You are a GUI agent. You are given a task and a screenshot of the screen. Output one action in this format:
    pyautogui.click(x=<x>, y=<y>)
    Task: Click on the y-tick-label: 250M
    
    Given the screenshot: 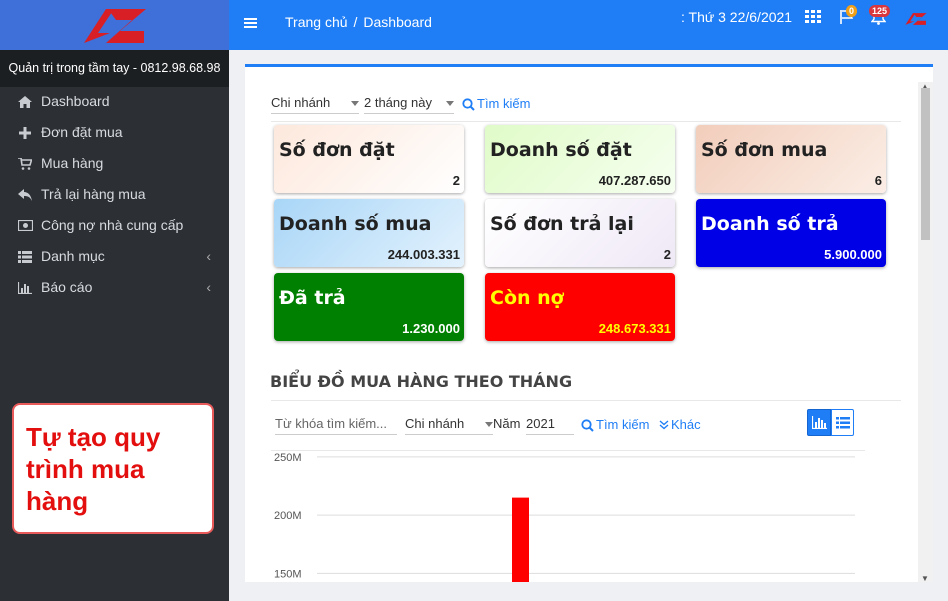 What is the action you would take?
    pyautogui.click(x=288, y=458)
    